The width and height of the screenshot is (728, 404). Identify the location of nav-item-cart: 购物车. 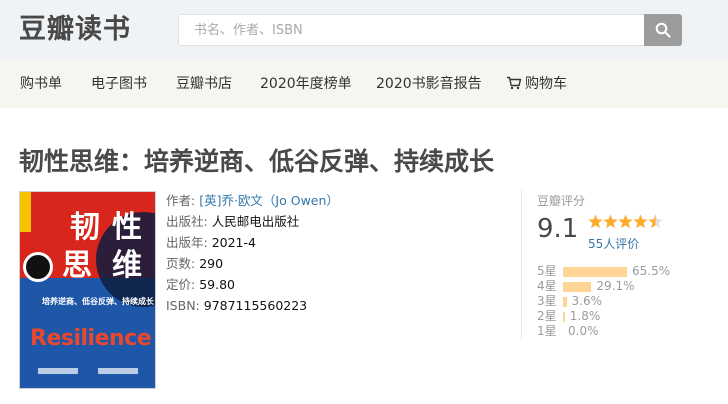
(536, 84).